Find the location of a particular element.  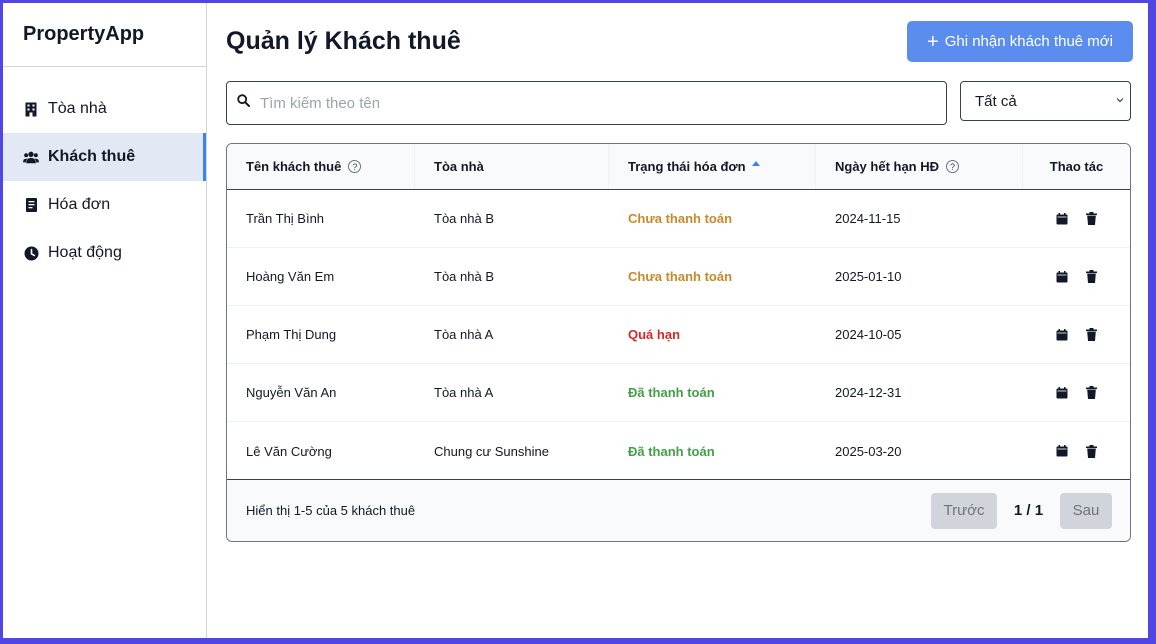

column-header-label: Thao tác is located at coordinates (1076, 166).